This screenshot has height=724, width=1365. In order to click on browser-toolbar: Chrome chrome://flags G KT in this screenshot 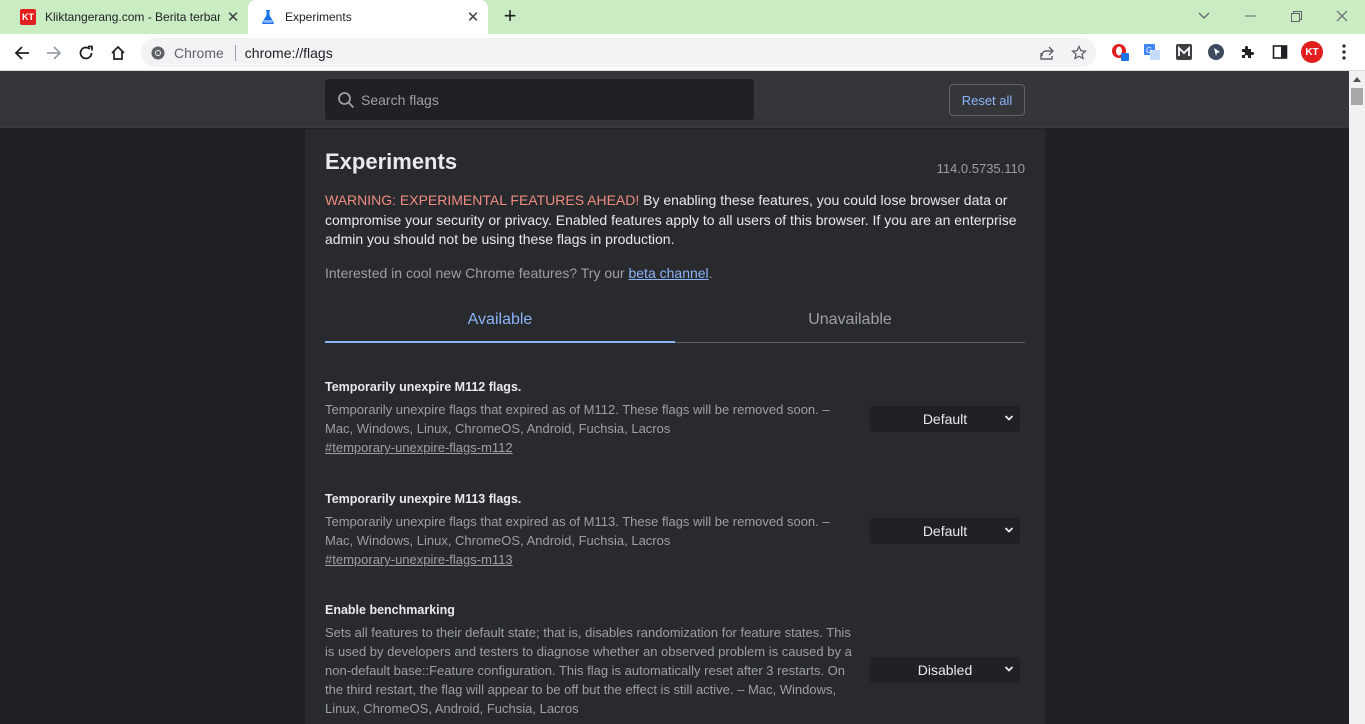, I will do `click(682, 52)`.